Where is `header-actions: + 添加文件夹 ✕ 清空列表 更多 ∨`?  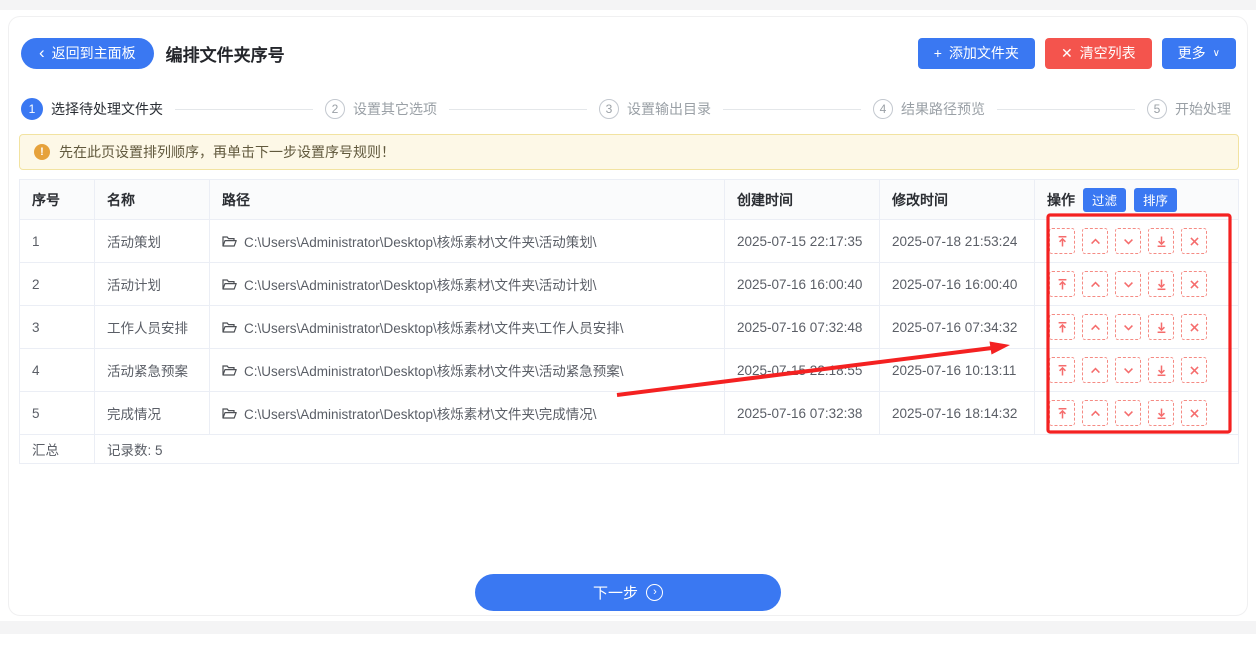 header-actions: + 添加文件夹 ✕ 清空列表 更多 ∨ is located at coordinates (1076, 53).